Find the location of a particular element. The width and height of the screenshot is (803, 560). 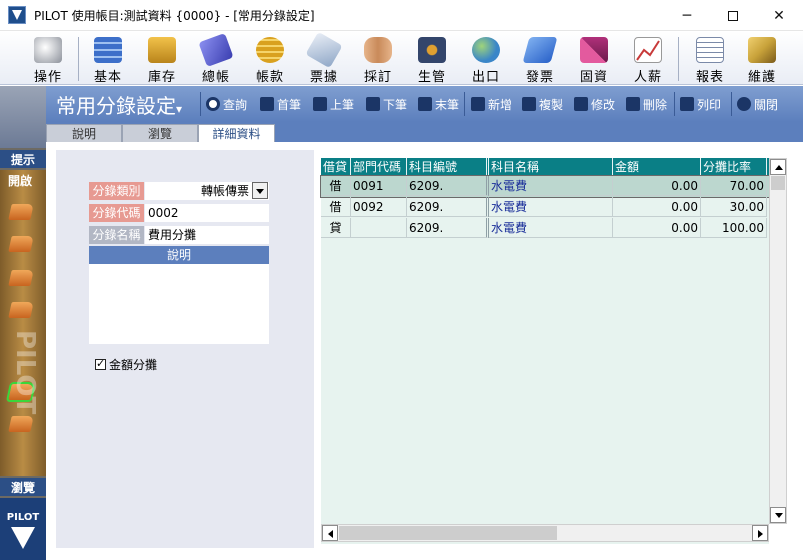

table-row: 借 0091 6209. 水電費 0.00 70.00 is located at coordinates (545, 186).